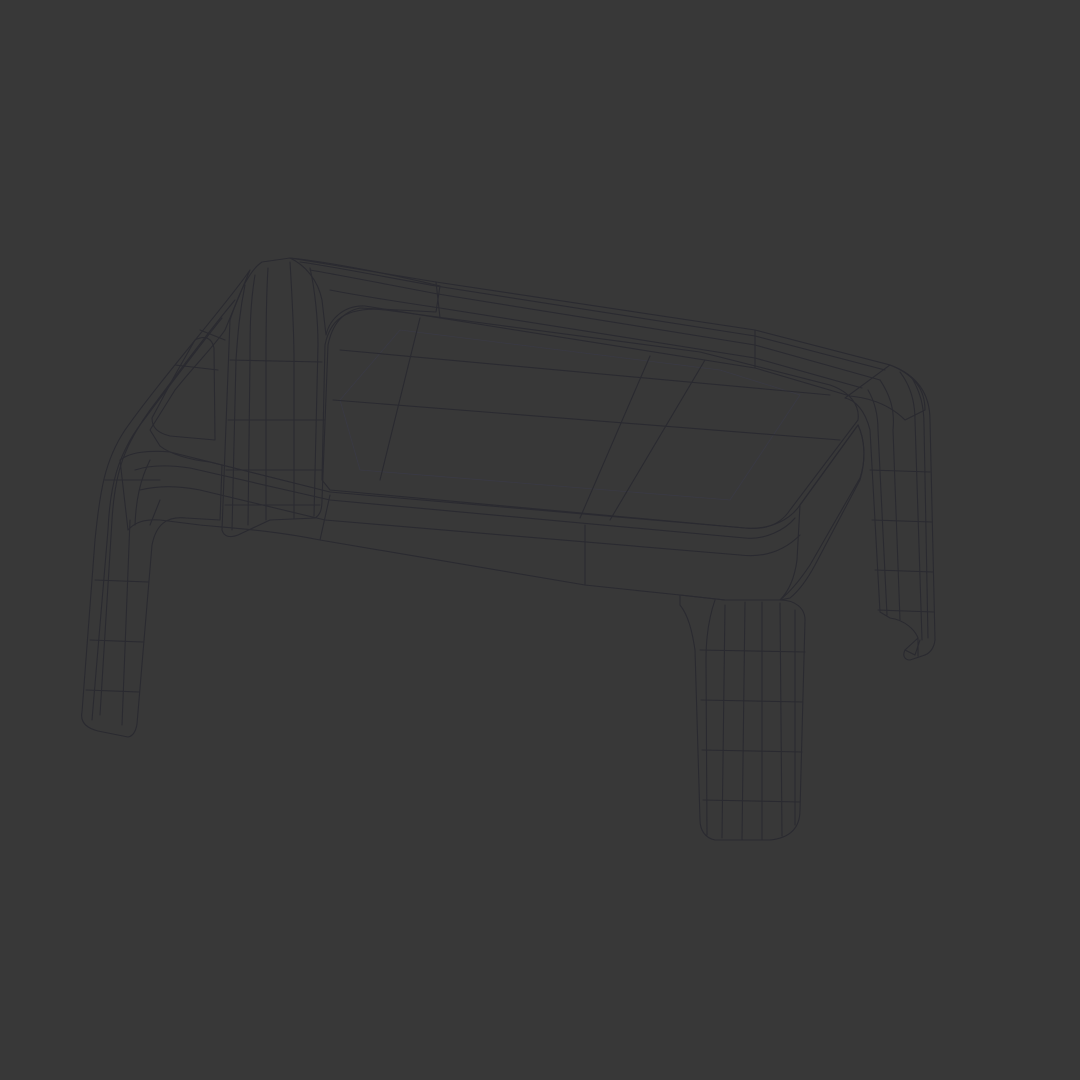 Image resolution: width=1080 pixels, height=1080 pixels. I want to click on back-rail, so click(607, 339).